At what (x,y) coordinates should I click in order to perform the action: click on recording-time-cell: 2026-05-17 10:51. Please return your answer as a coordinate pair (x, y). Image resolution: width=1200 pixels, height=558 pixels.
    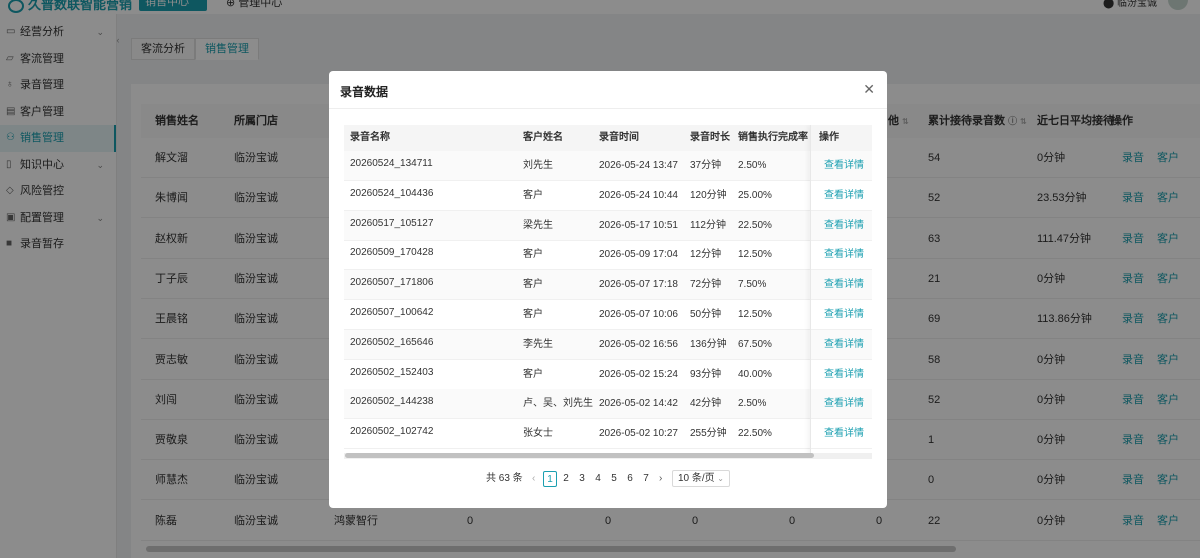
    Looking at the image, I should click on (638, 225).